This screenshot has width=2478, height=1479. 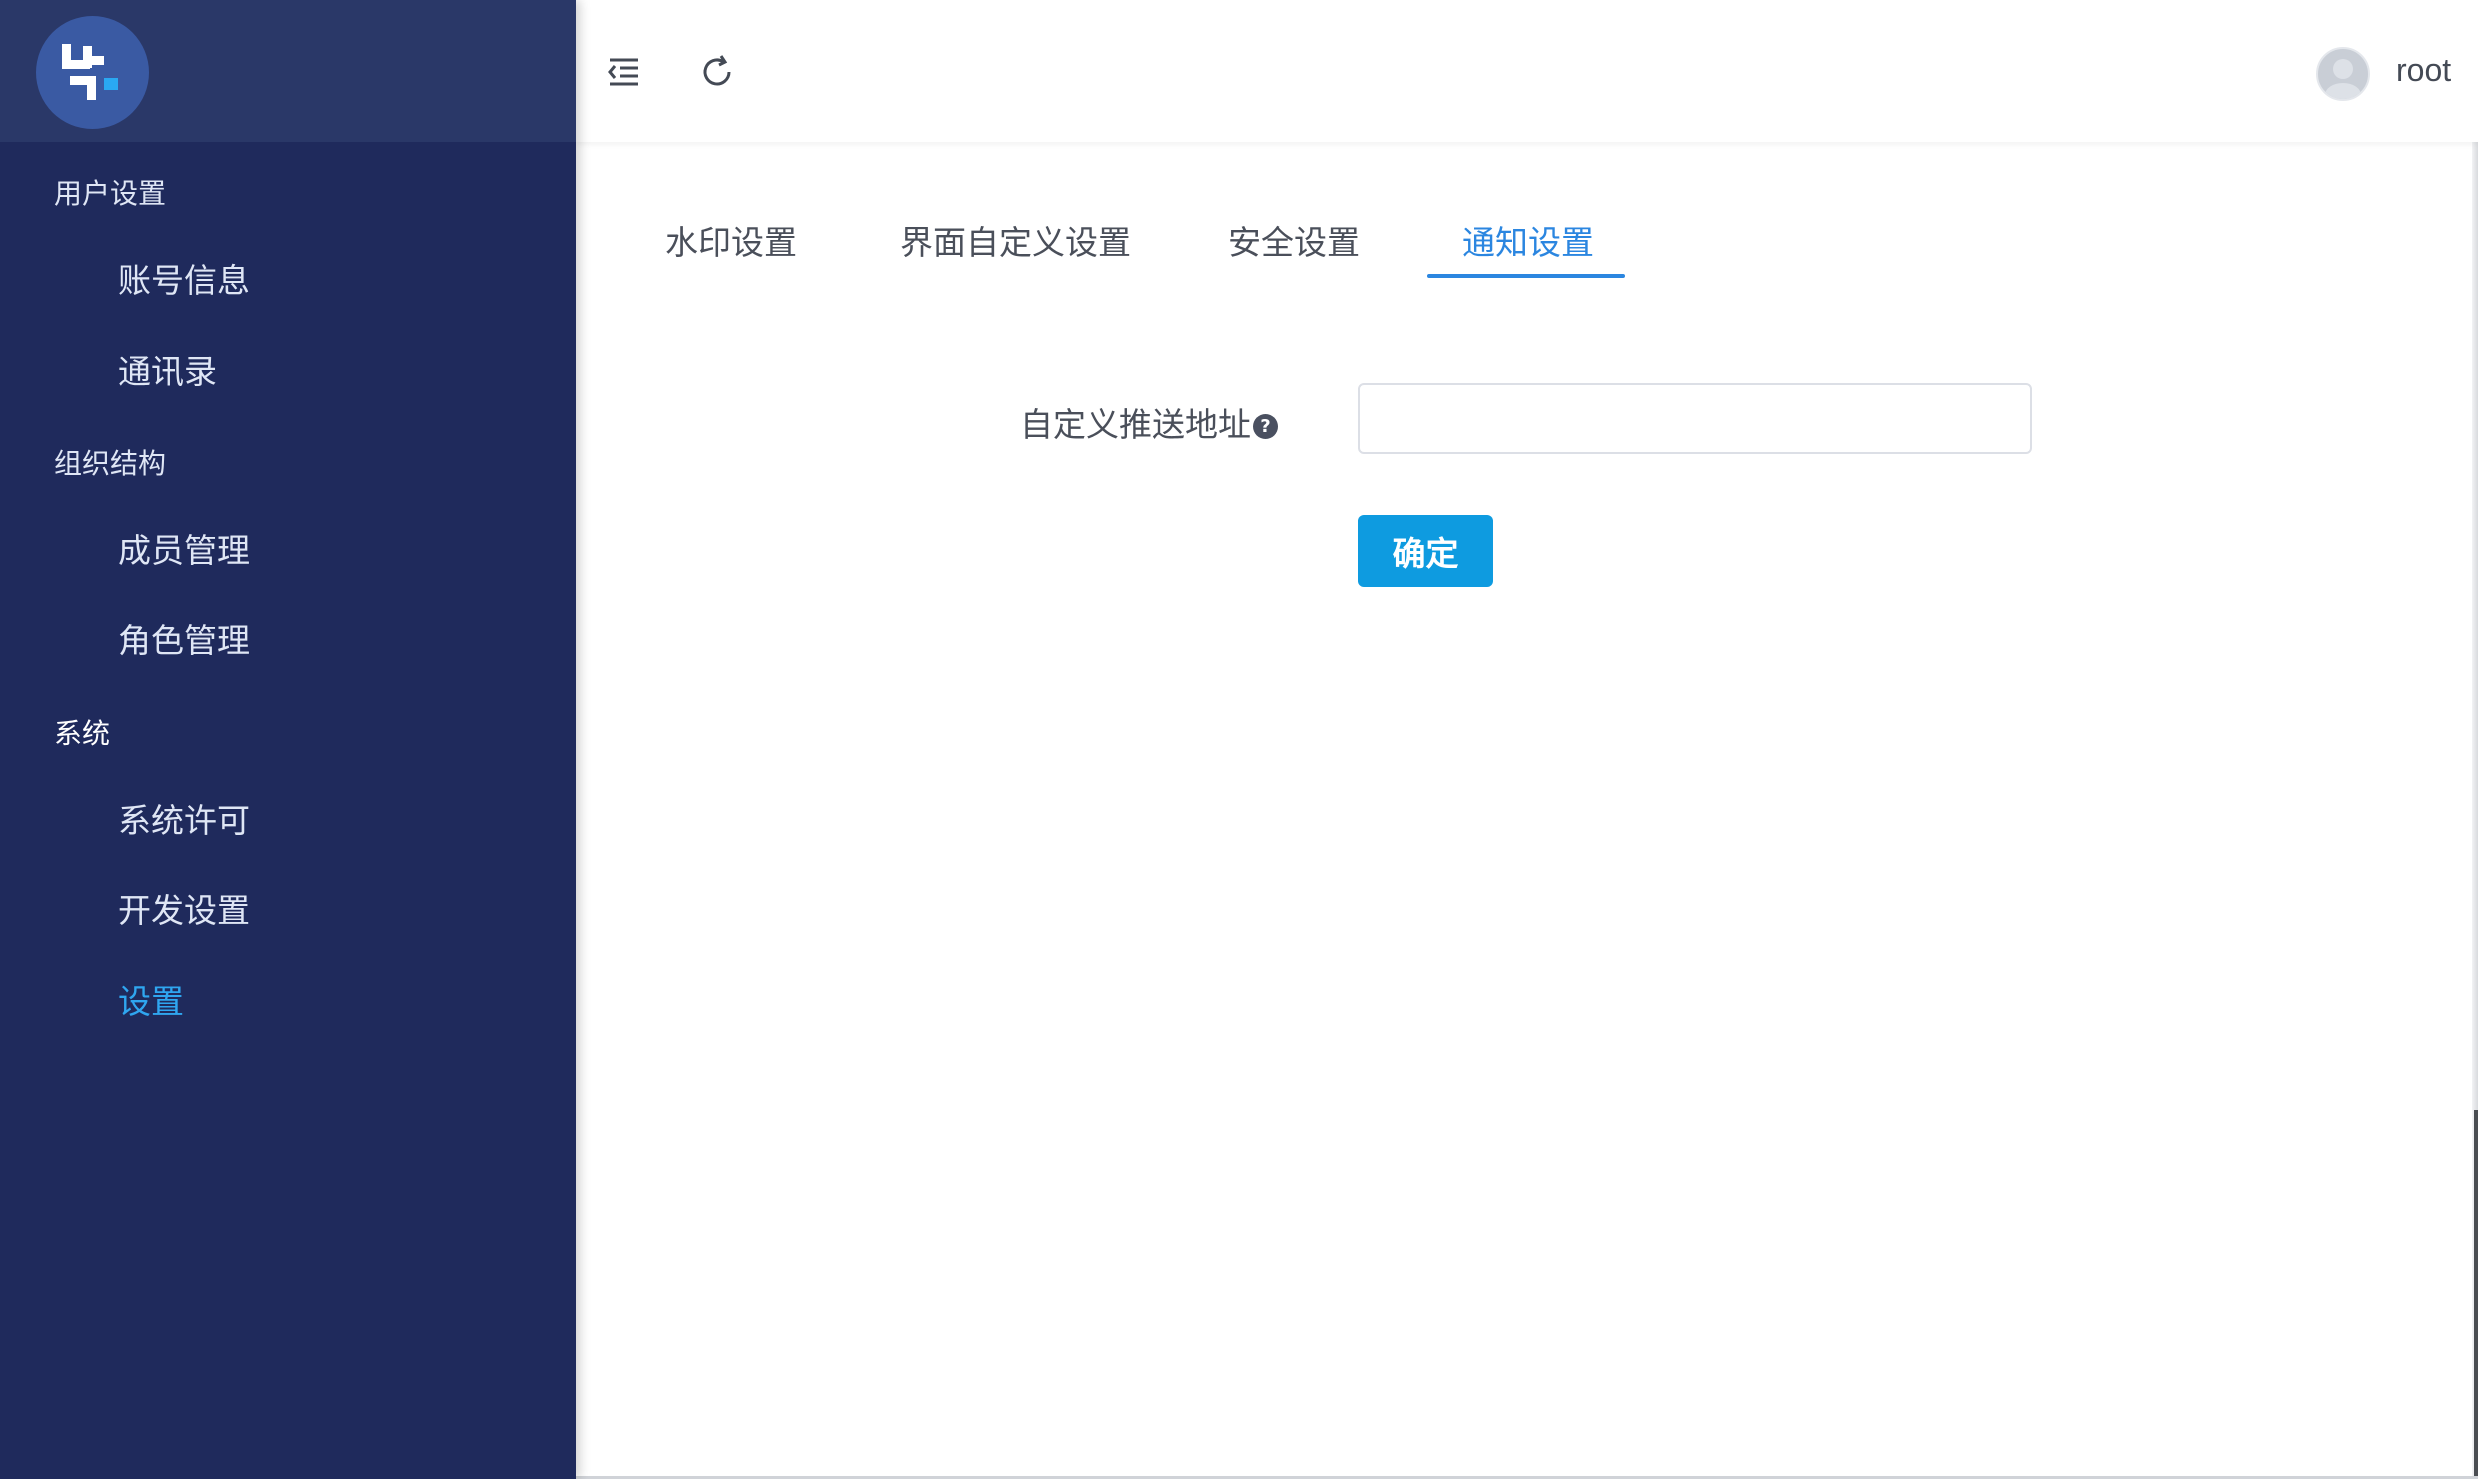 What do you see at coordinates (110, 463) in the screenshot?
I see `sidebar-group-organization: 组织结构` at bounding box center [110, 463].